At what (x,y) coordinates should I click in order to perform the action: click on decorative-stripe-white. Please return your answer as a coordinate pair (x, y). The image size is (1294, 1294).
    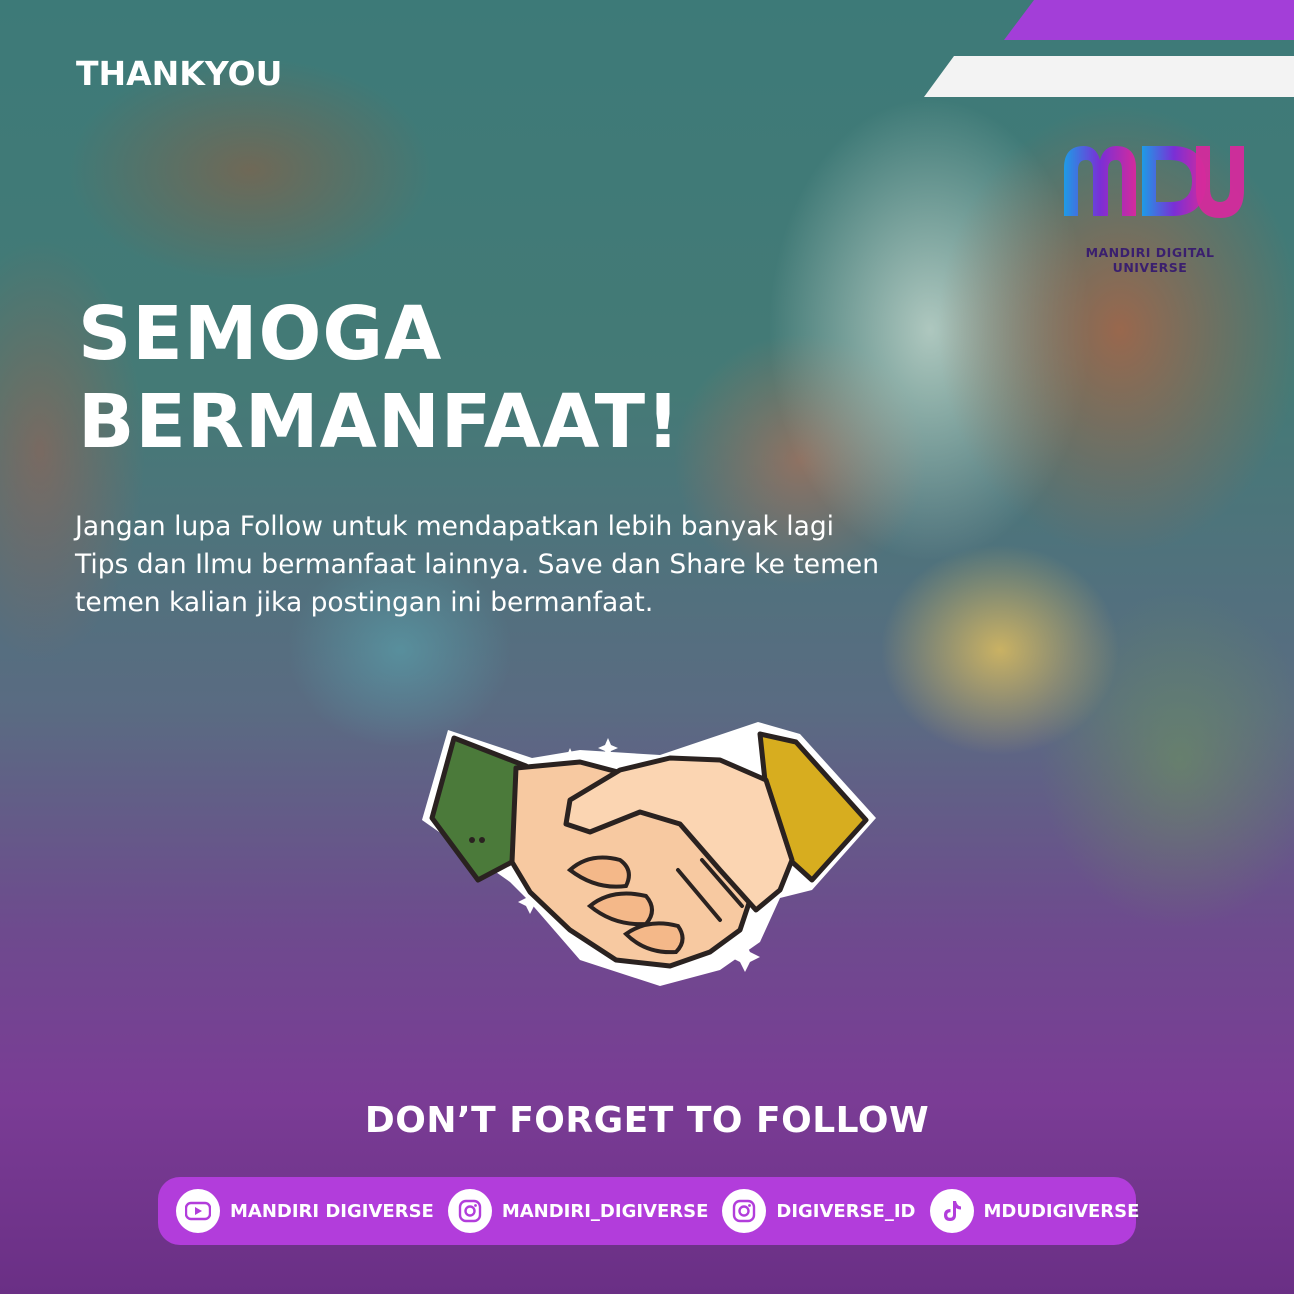
    Looking at the image, I should click on (1109, 76).